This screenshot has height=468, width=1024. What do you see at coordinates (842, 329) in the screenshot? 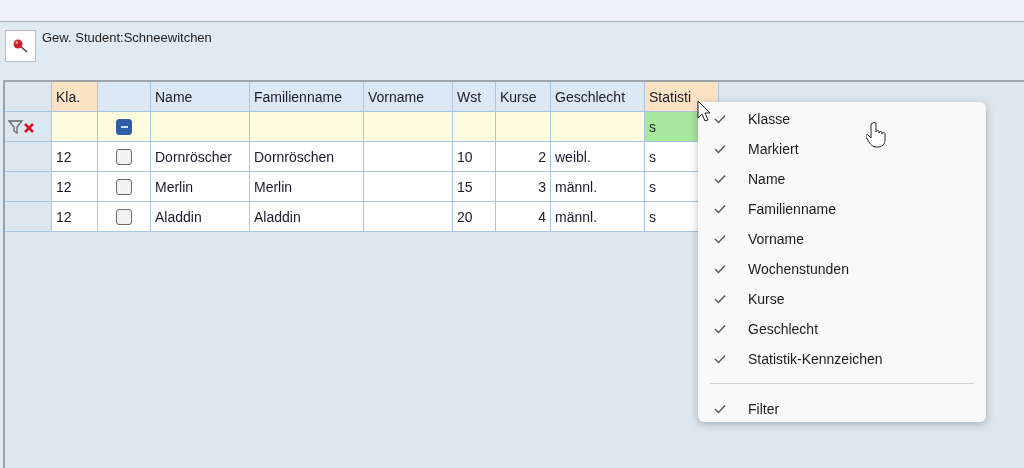
I see `menu-item: Geschlecht` at bounding box center [842, 329].